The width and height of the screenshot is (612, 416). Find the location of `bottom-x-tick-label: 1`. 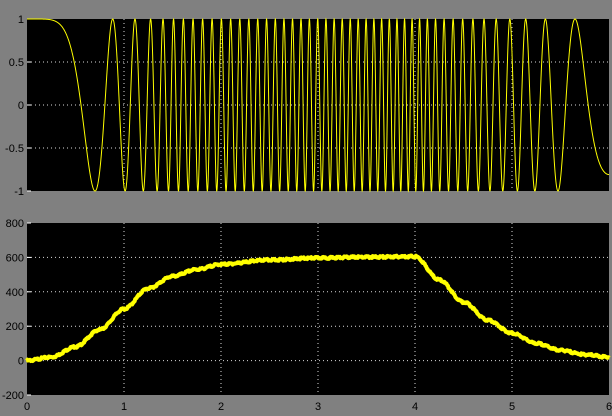

bottom-x-tick-label: 1 is located at coordinates (124, 407).